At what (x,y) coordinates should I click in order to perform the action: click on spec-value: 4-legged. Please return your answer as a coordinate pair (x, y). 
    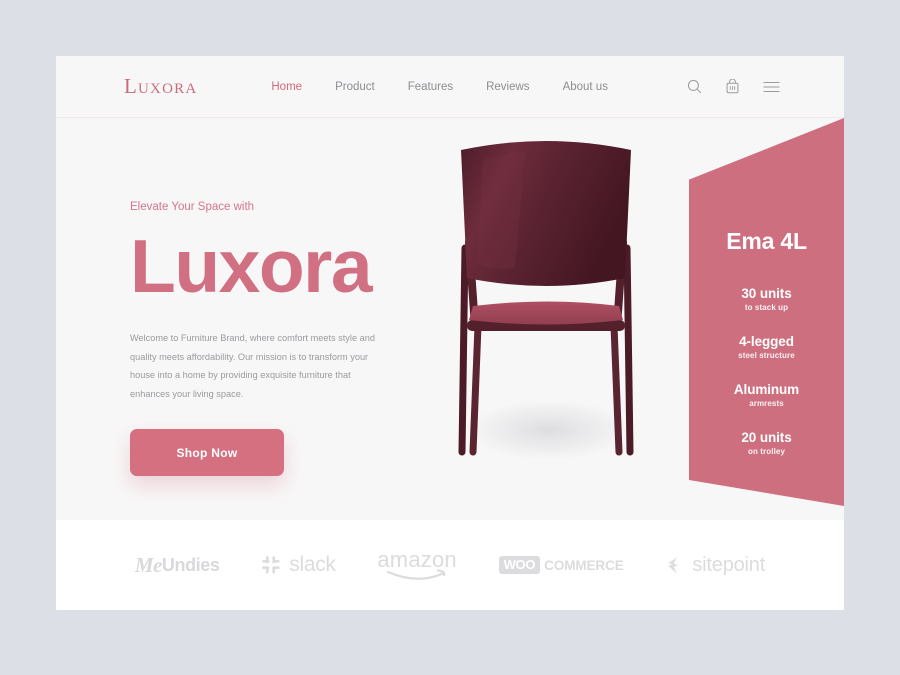
    Looking at the image, I should click on (766, 341).